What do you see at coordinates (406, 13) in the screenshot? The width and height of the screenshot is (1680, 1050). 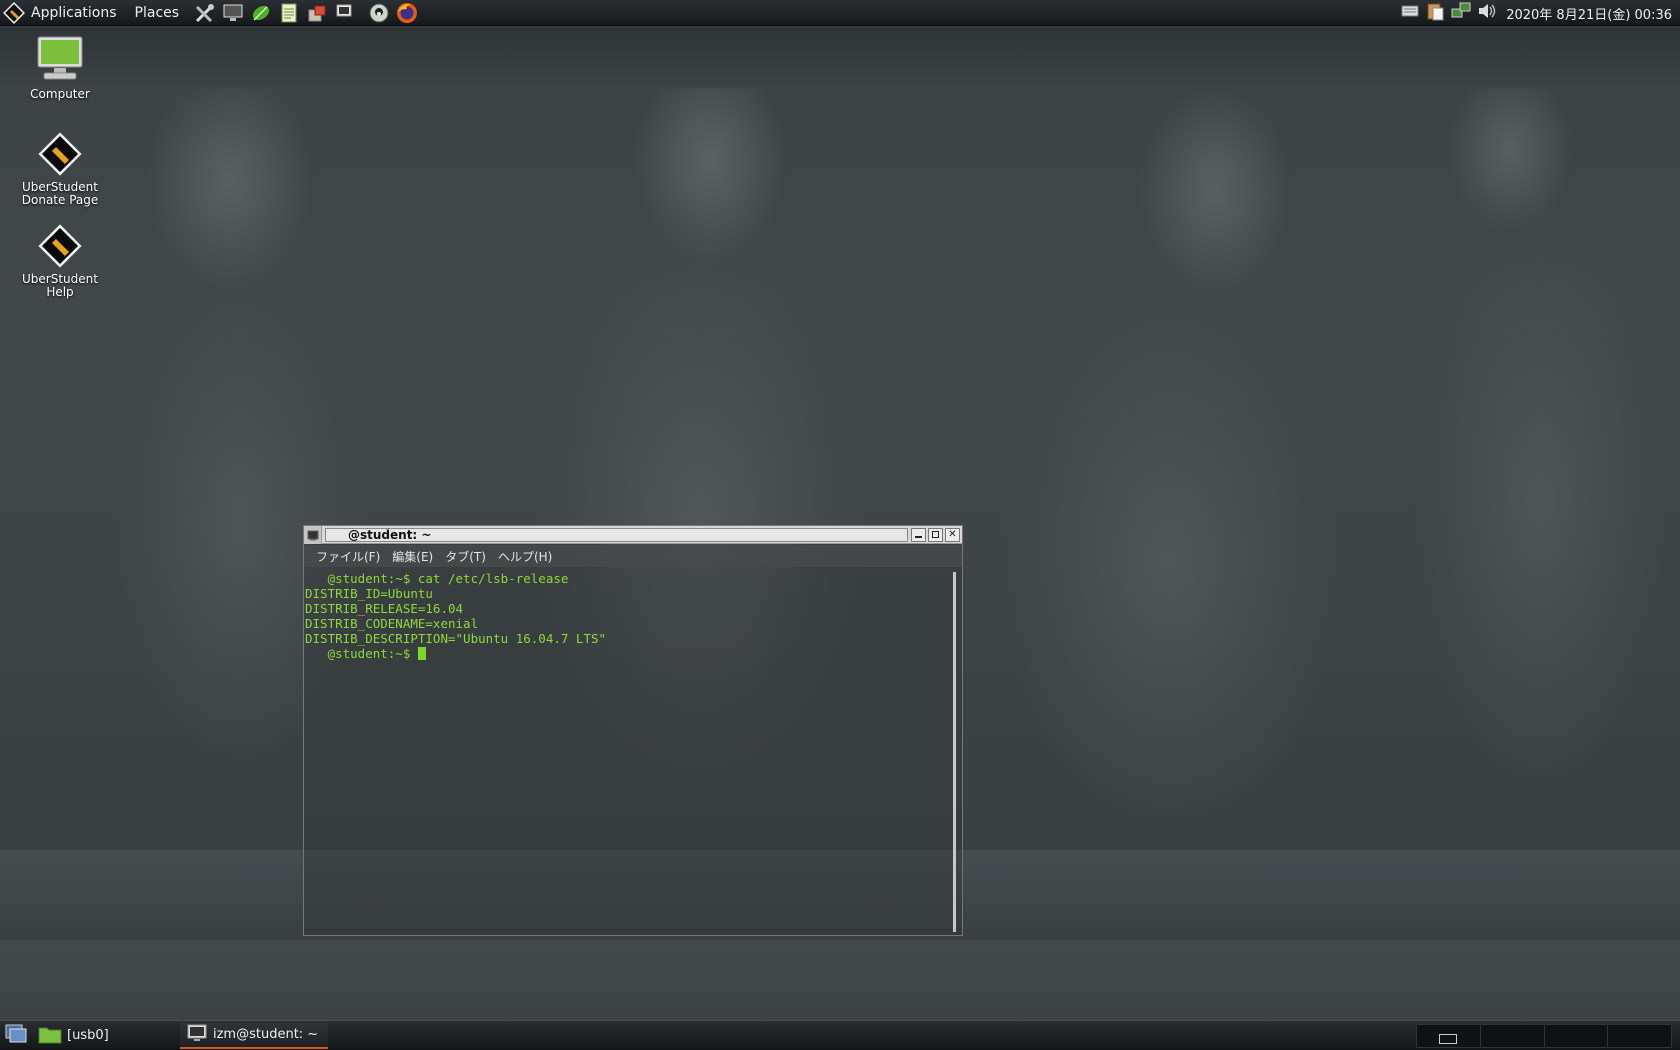 I see `firefox-icon` at bounding box center [406, 13].